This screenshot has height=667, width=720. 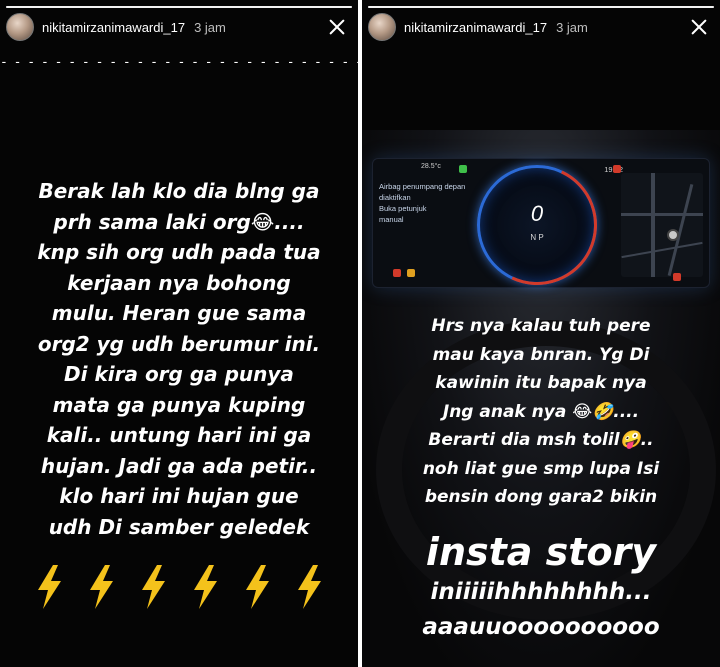 I want to click on navigation-map, so click(x=662, y=225).